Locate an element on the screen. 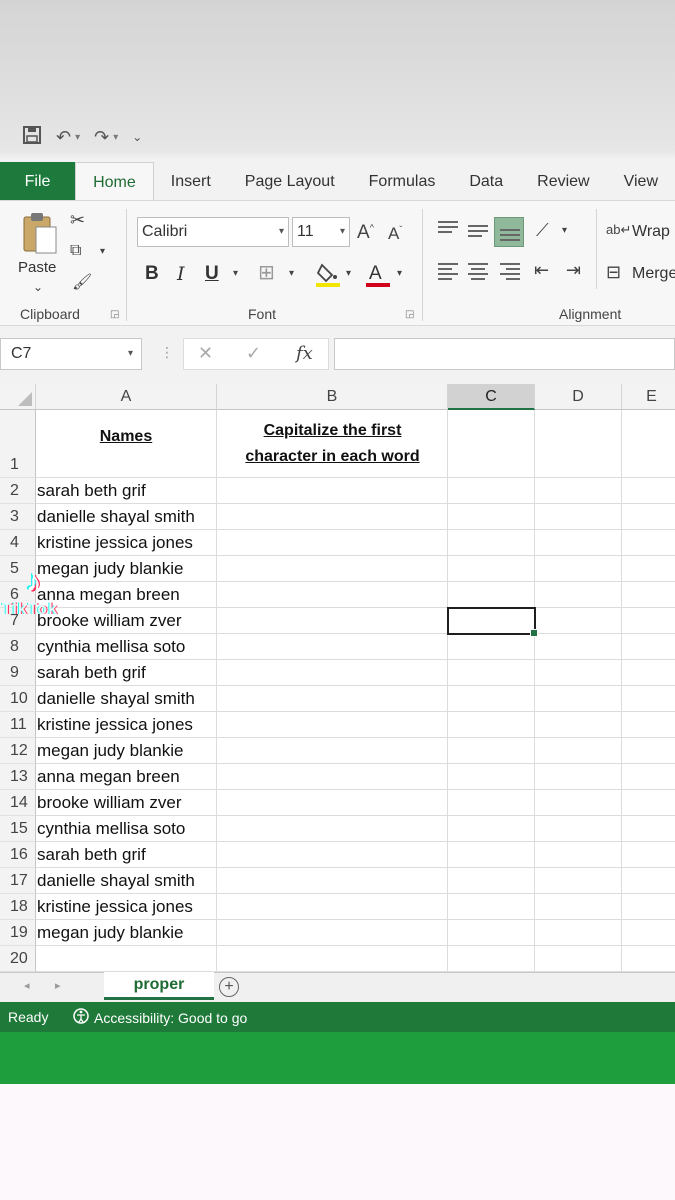 The height and width of the screenshot is (1200, 675). row-header: 4 is located at coordinates (18, 543).